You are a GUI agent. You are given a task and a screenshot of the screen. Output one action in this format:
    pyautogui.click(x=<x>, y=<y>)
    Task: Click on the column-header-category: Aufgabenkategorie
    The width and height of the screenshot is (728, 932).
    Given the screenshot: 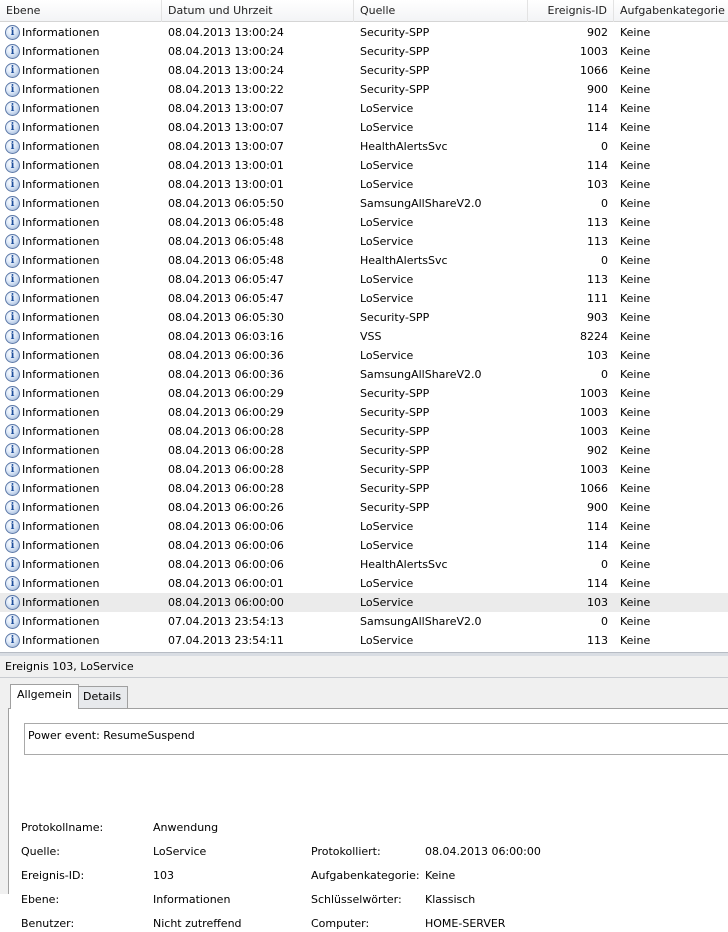 What is the action you would take?
    pyautogui.click(x=671, y=11)
    